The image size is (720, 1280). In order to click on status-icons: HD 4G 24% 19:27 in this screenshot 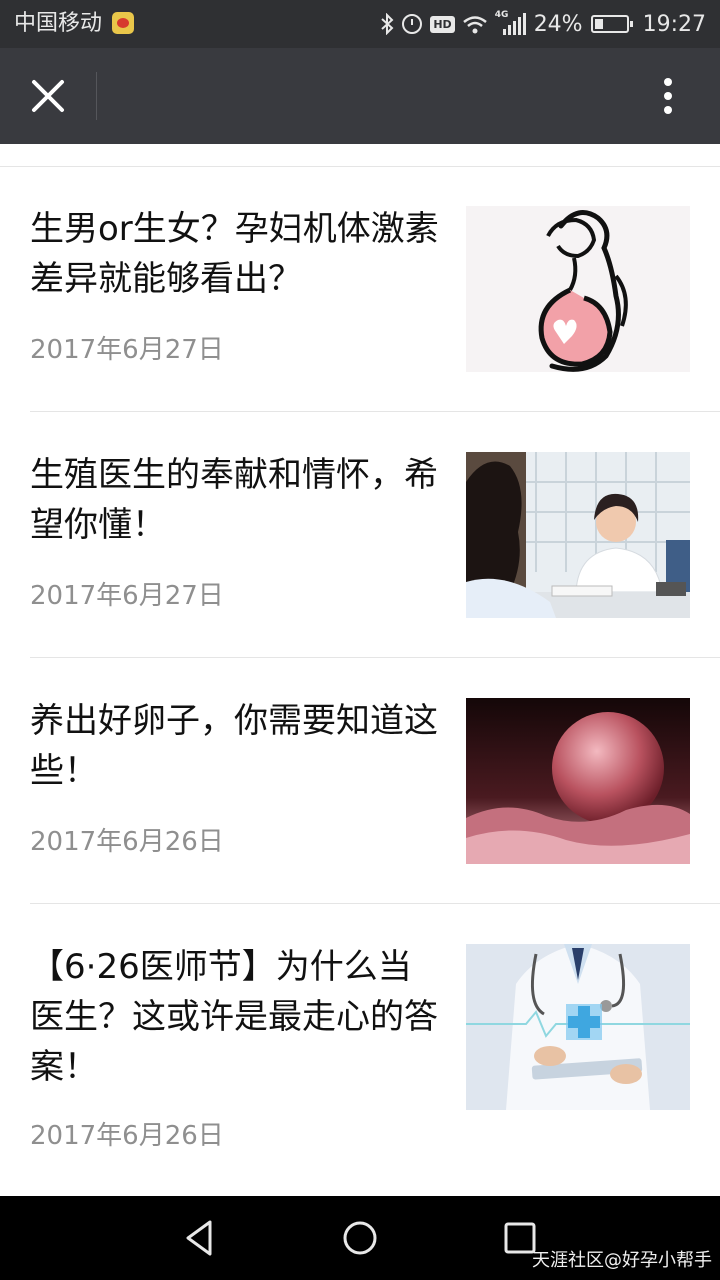, I will do `click(543, 24)`.